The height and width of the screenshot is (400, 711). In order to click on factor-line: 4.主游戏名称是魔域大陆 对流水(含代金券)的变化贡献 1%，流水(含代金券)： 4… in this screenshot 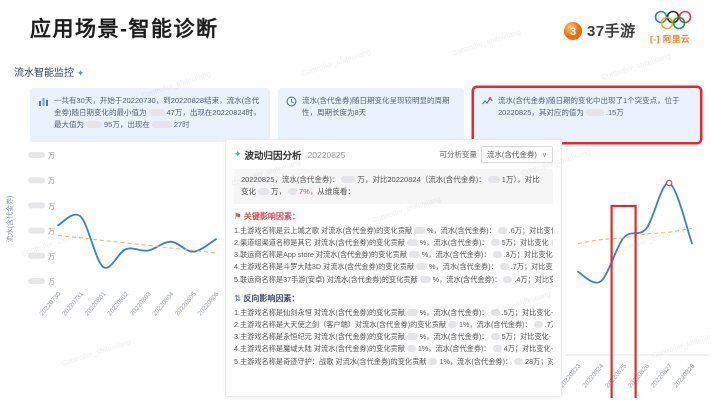, I will do `click(393, 349)`.